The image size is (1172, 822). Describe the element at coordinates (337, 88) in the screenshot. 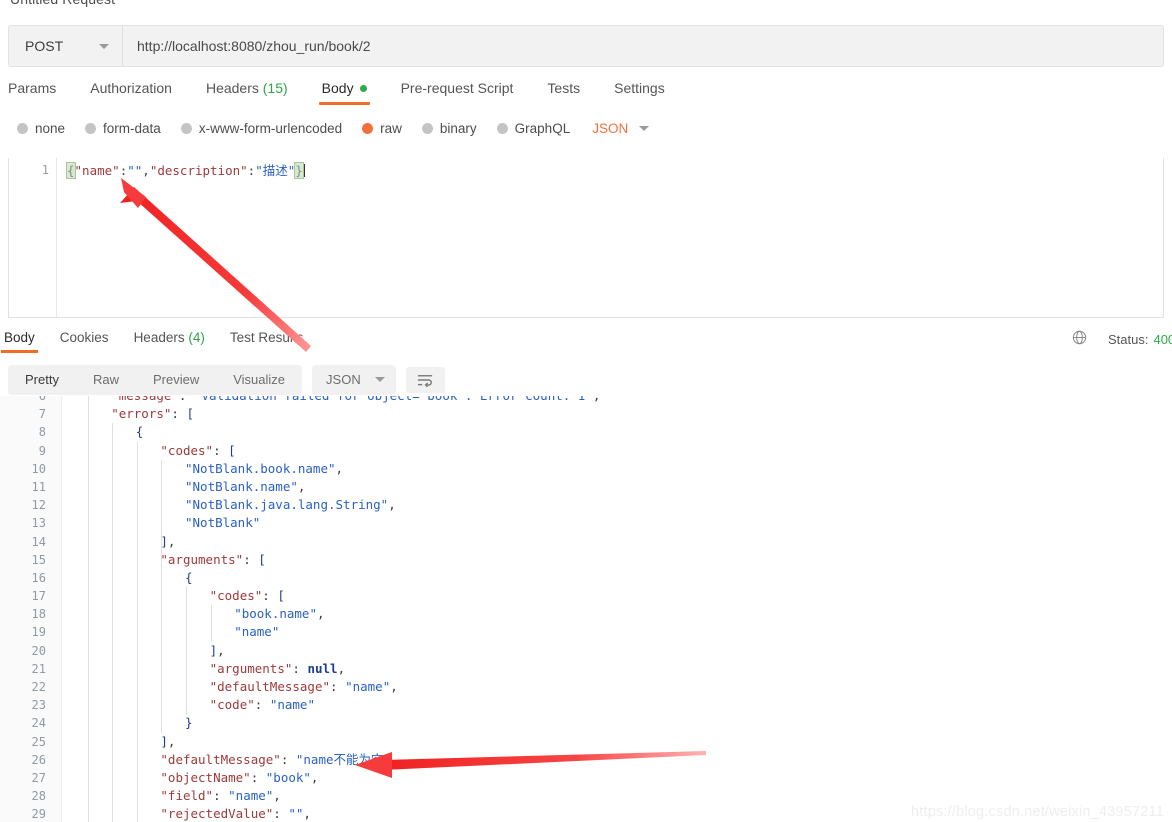

I see `request-tab-label: Body` at that location.